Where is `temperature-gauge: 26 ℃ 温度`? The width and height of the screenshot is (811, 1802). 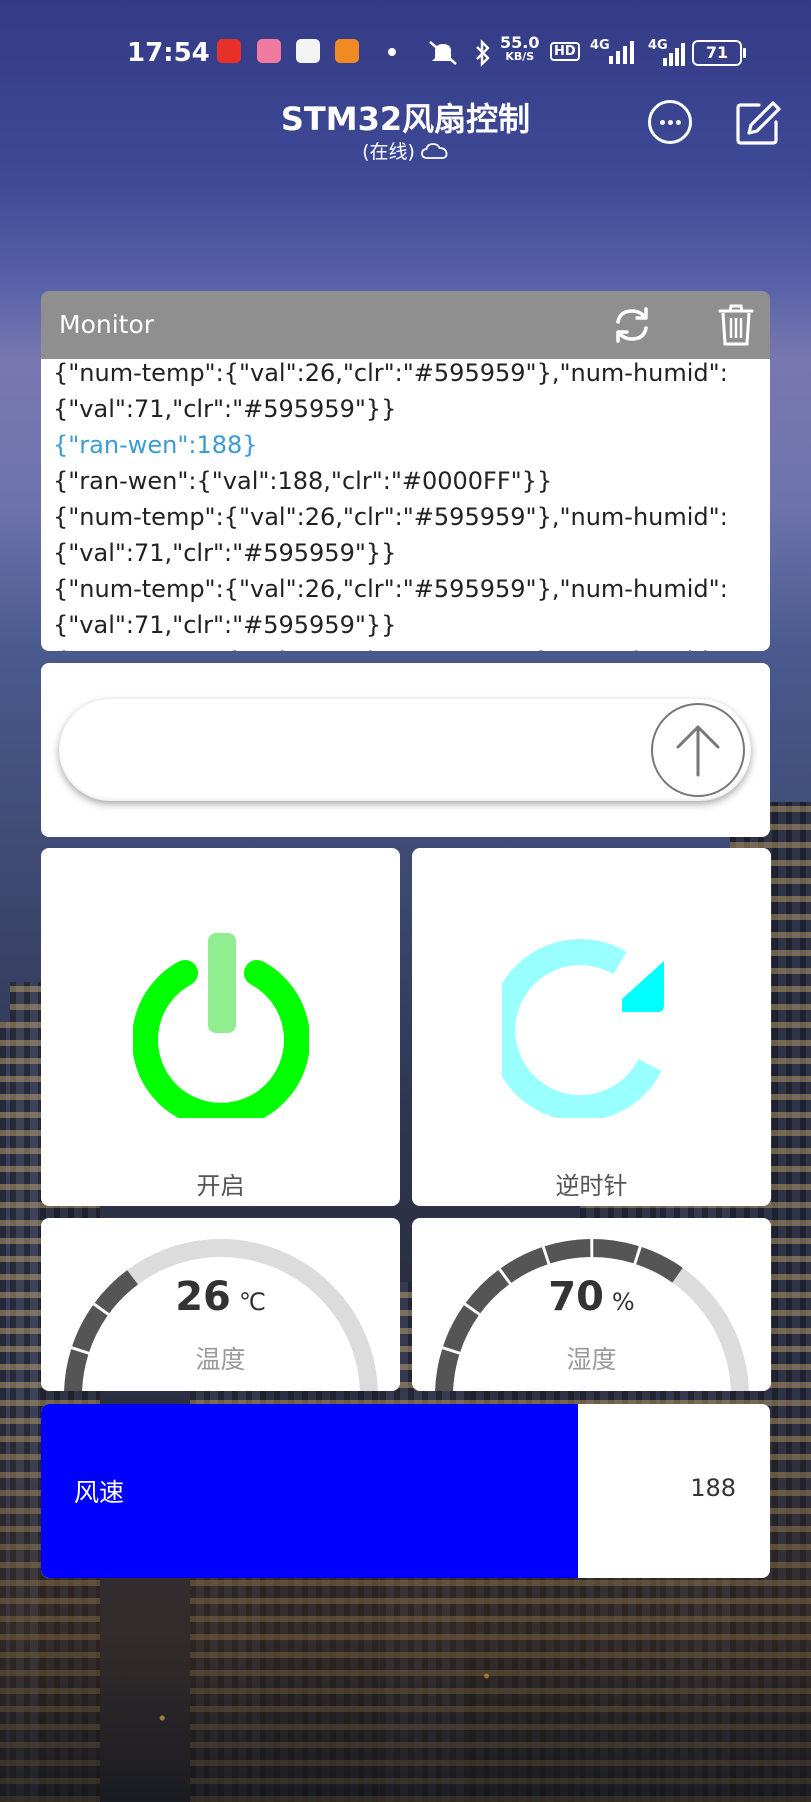
temperature-gauge: 26 ℃ 温度 is located at coordinates (220, 1304).